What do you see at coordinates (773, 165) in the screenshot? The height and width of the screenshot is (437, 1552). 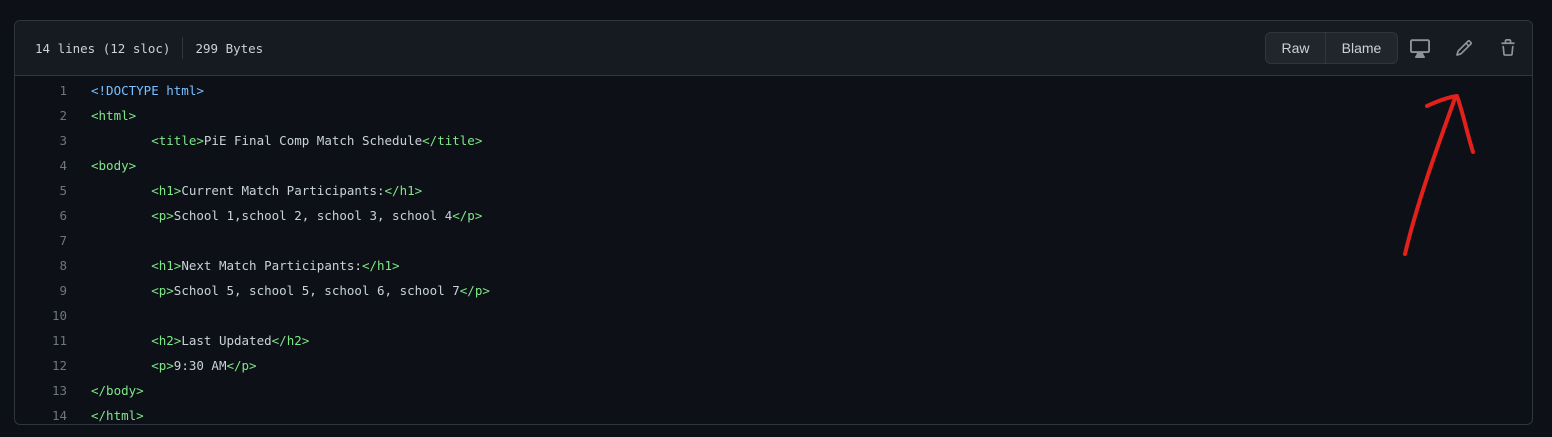 I see `code-line: 4 <body>` at bounding box center [773, 165].